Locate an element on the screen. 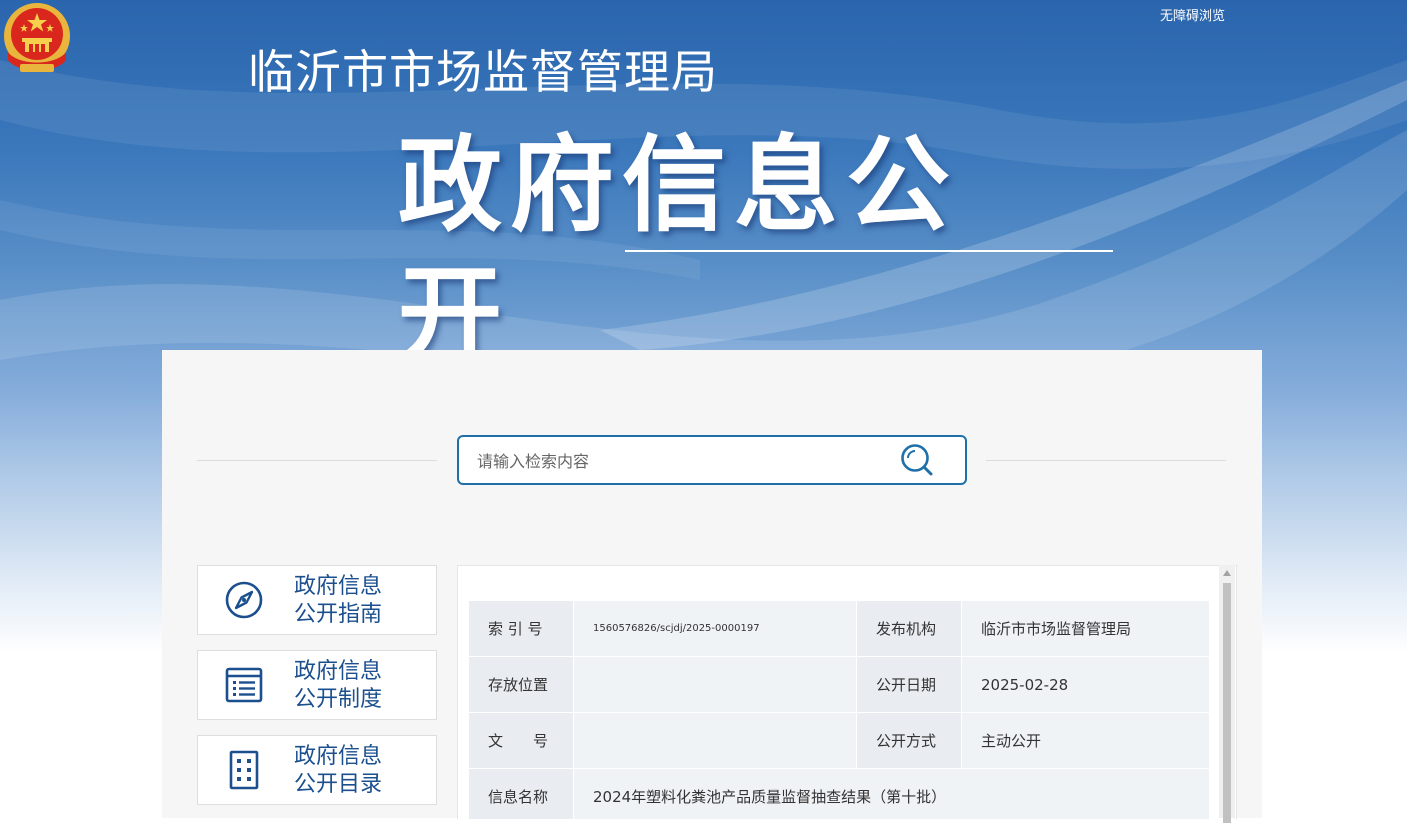 This screenshot has height=823, width=1407. publisher-label: 发布机构 is located at coordinates (909, 628).